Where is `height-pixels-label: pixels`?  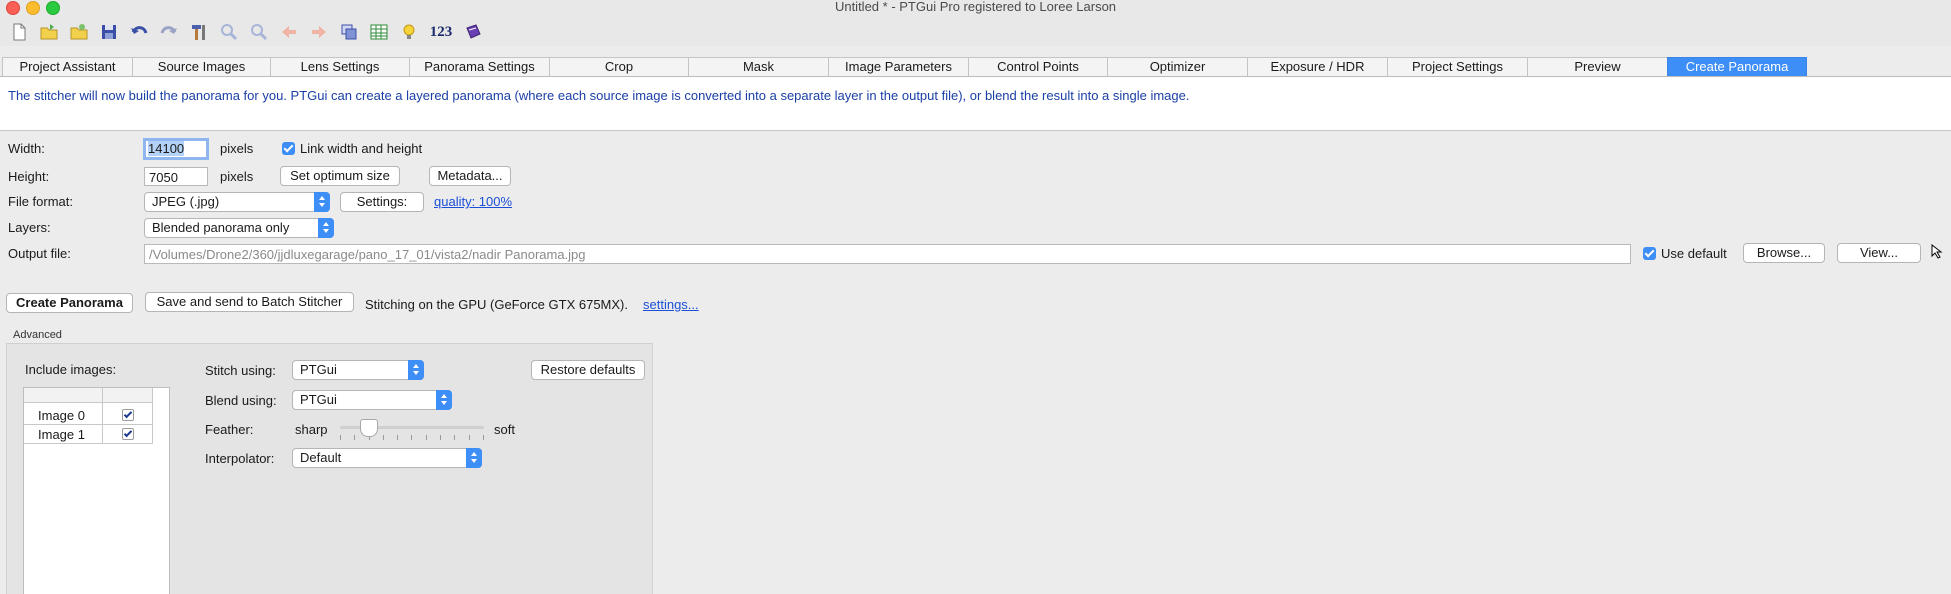 height-pixels-label: pixels is located at coordinates (237, 176).